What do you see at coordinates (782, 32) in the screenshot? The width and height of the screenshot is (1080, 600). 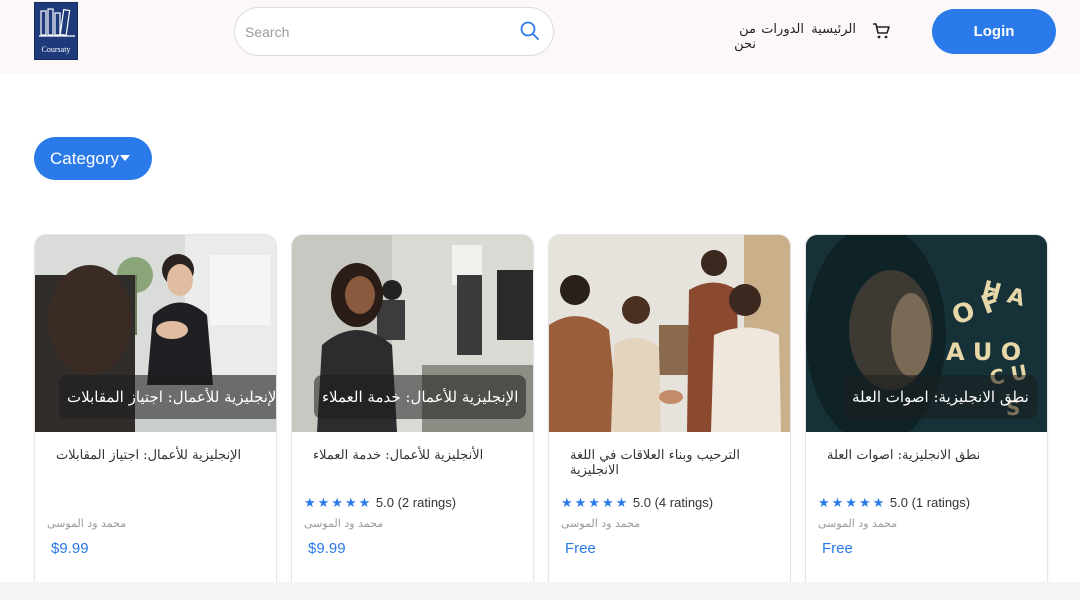 I see `nav-courses: الدورات` at bounding box center [782, 32].